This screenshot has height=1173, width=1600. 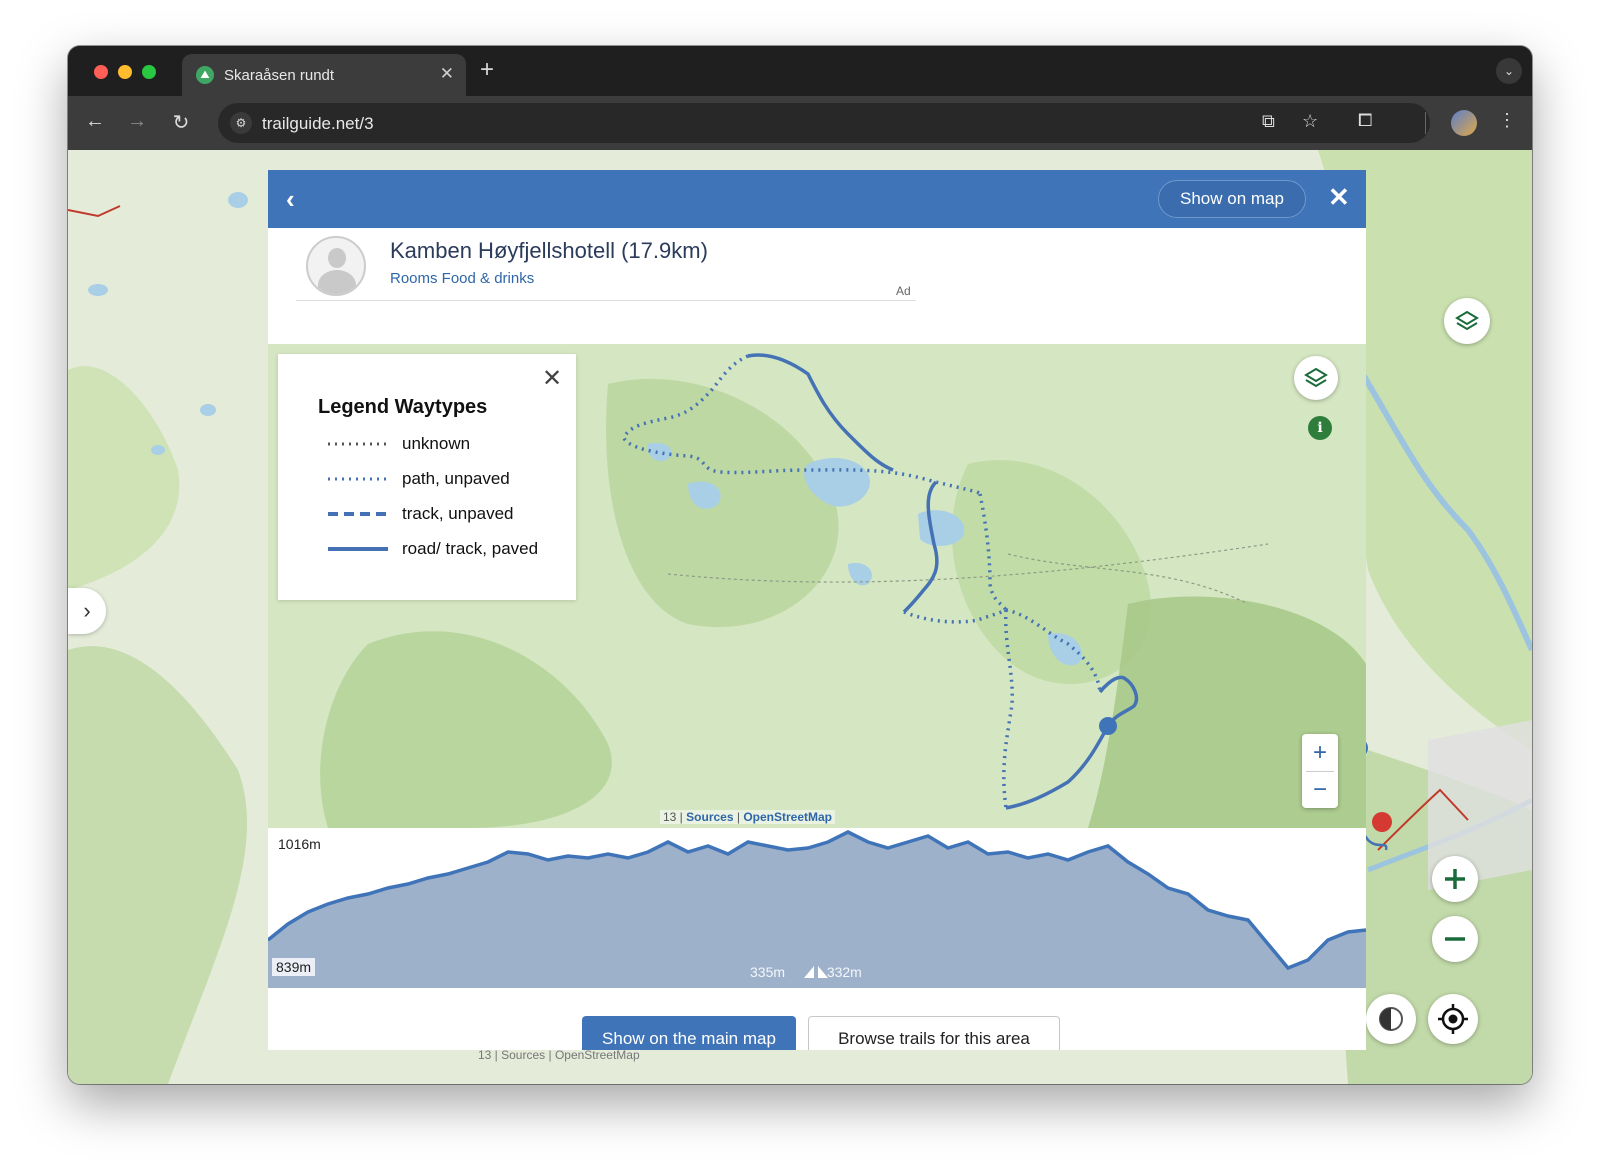 I want to click on modal-header: ‹ Show on map ✕, so click(x=817, y=199).